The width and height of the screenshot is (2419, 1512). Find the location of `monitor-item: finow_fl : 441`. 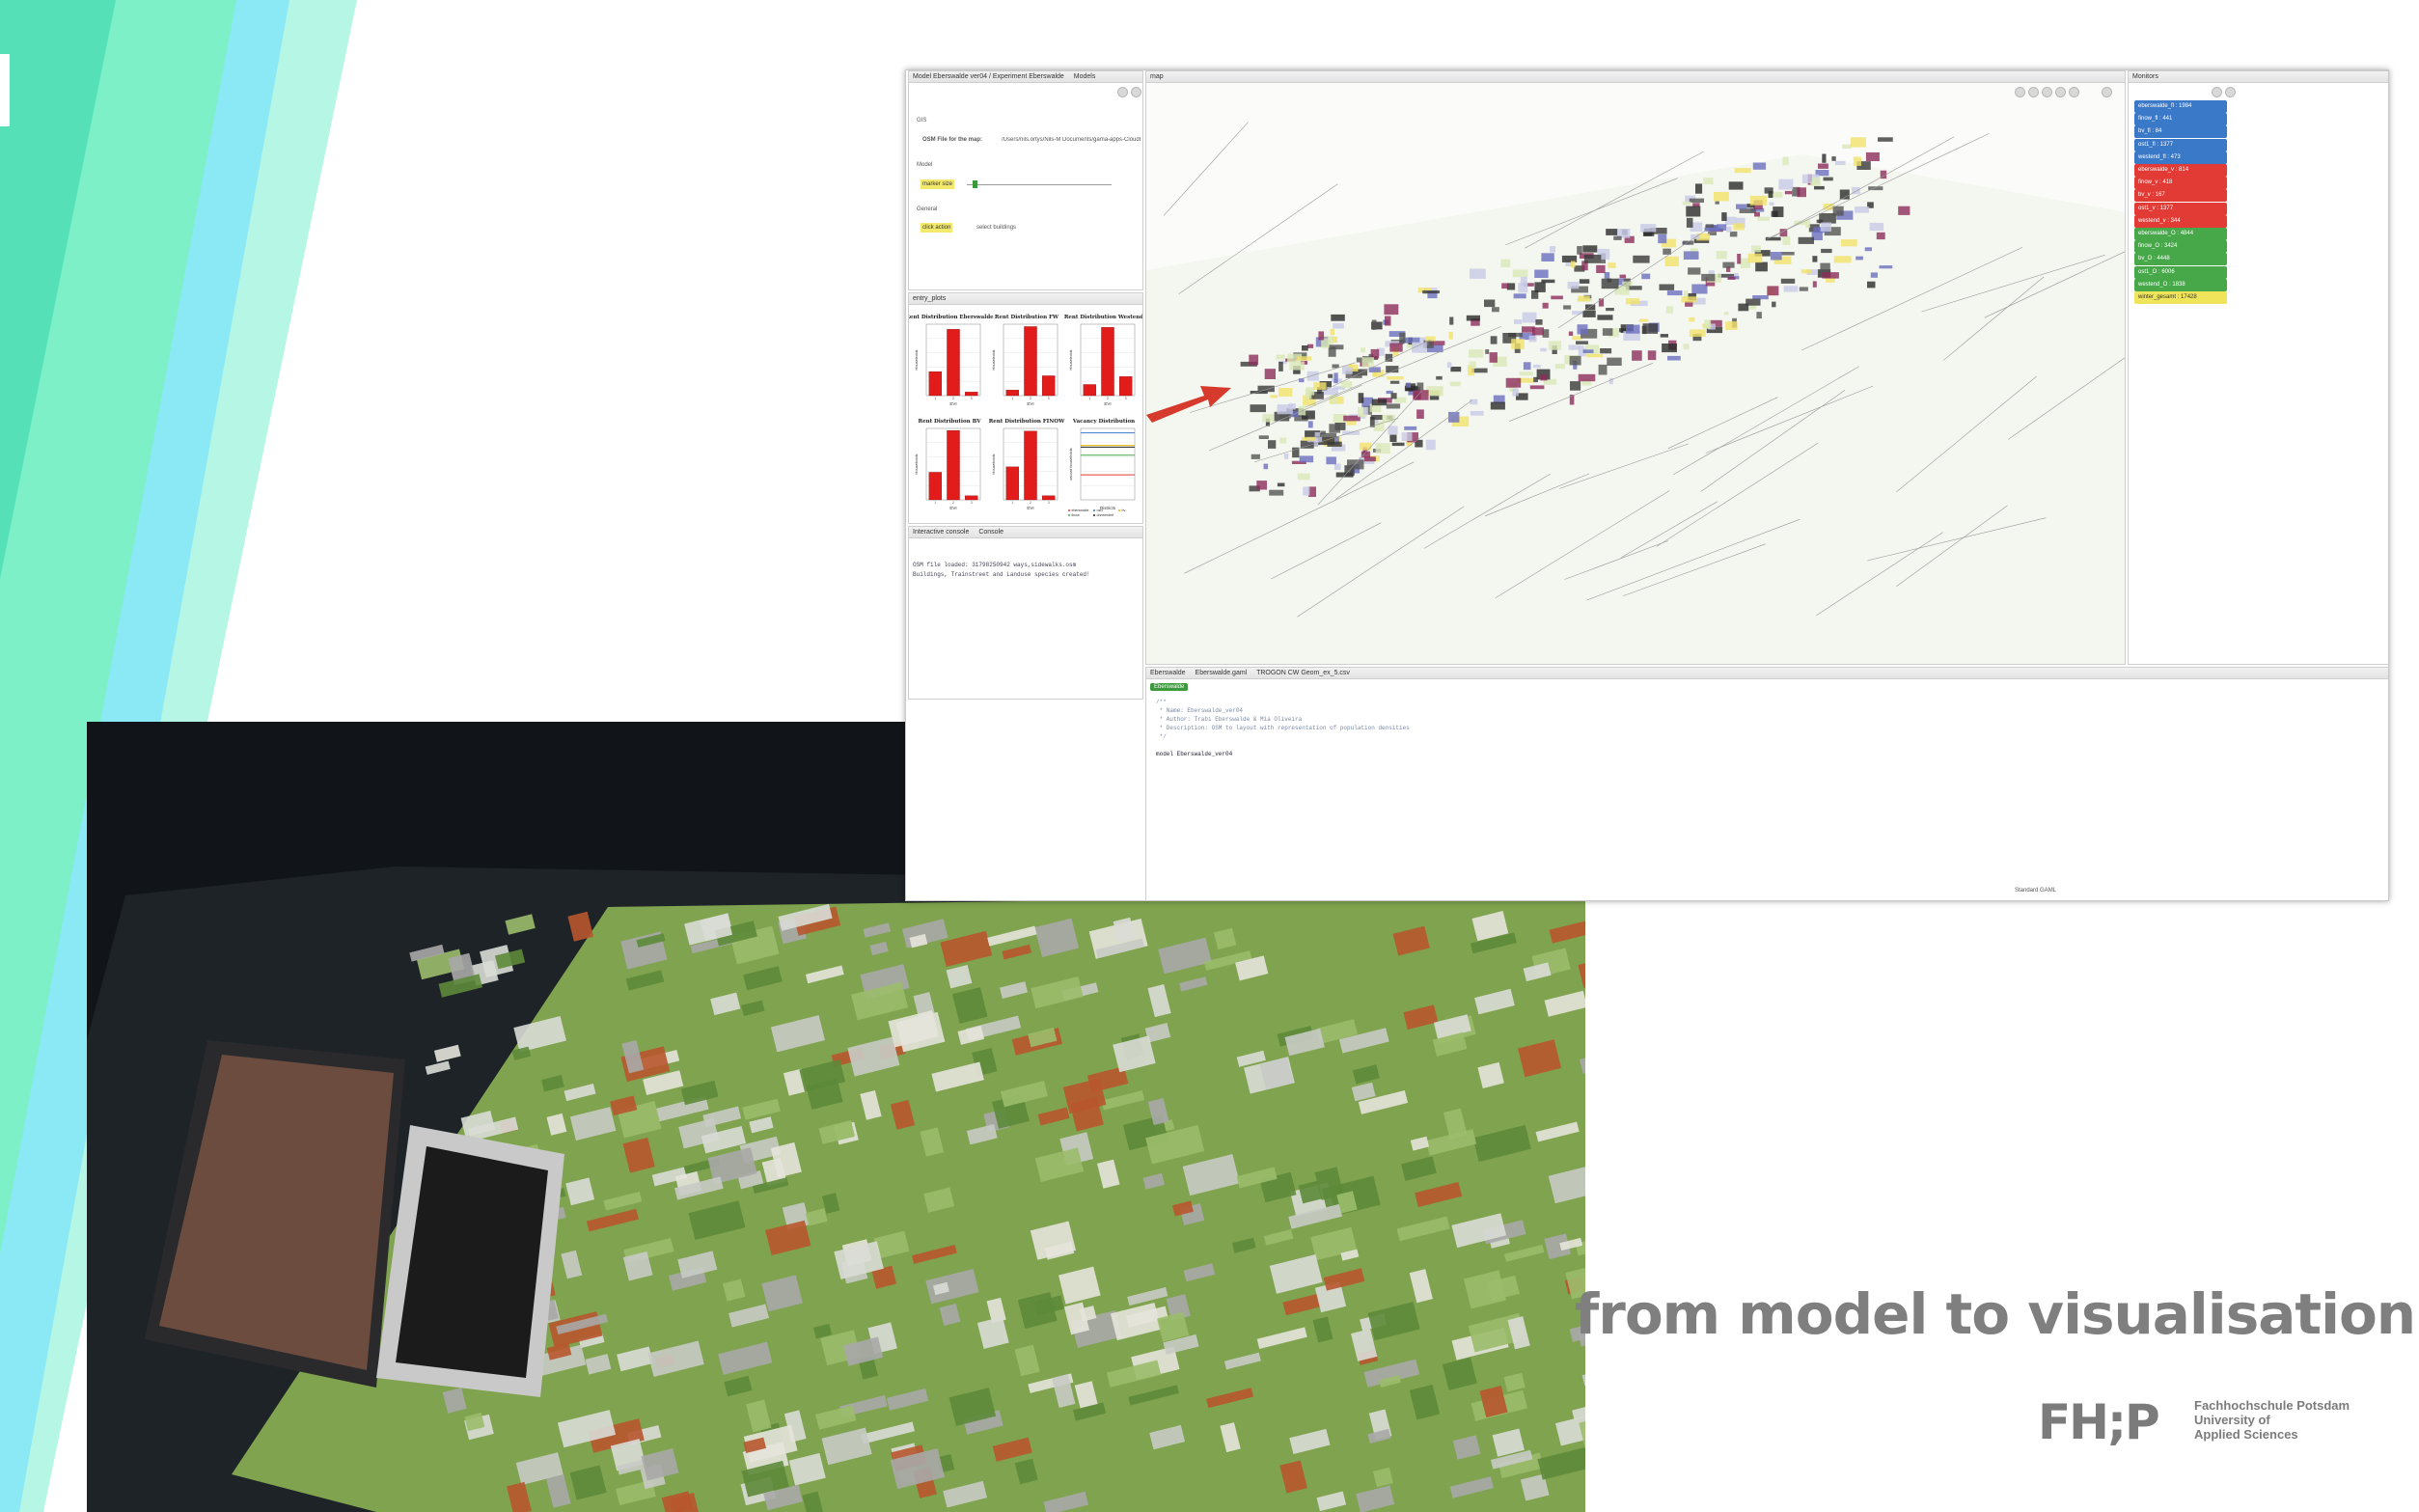

monitor-item: finow_fl : 441 is located at coordinates (2180, 119).